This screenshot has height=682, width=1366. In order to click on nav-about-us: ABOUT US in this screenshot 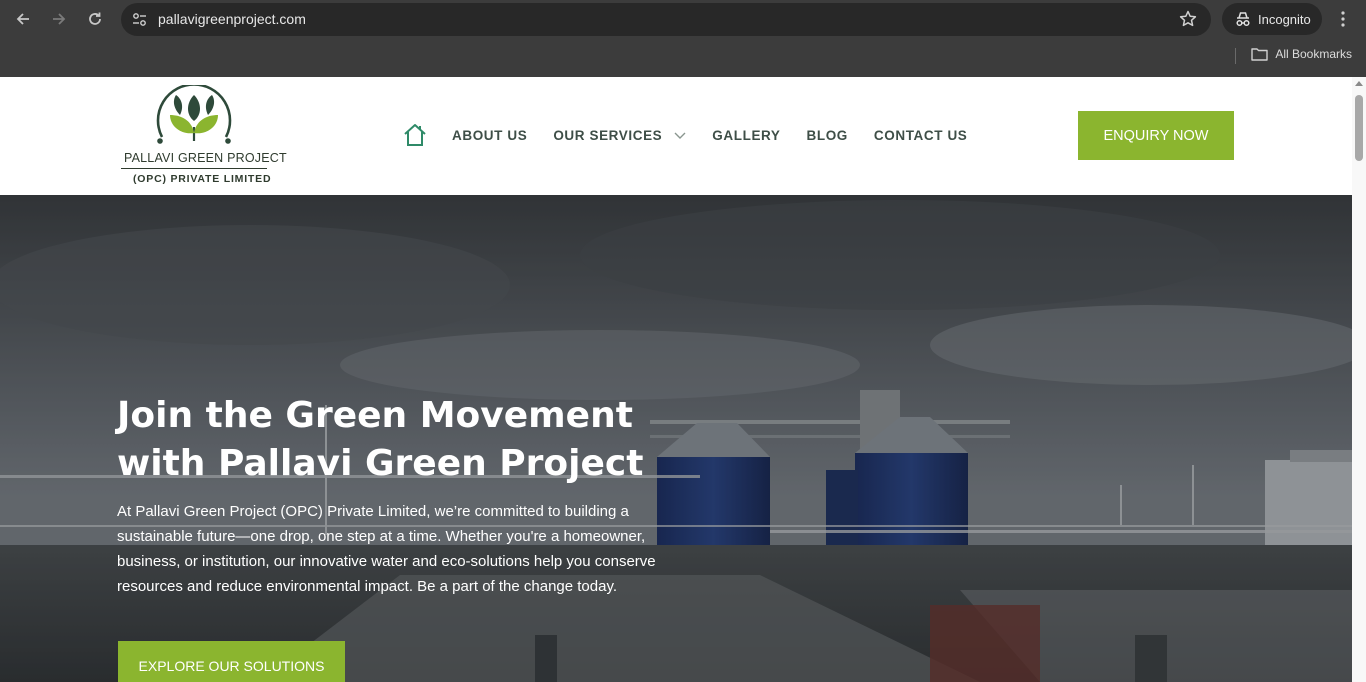, I will do `click(489, 135)`.